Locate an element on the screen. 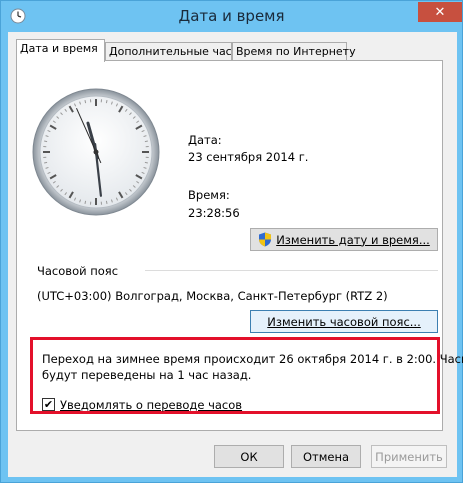 This screenshot has height=483, width=463. cancel-button: Отмена is located at coordinates (326, 456).